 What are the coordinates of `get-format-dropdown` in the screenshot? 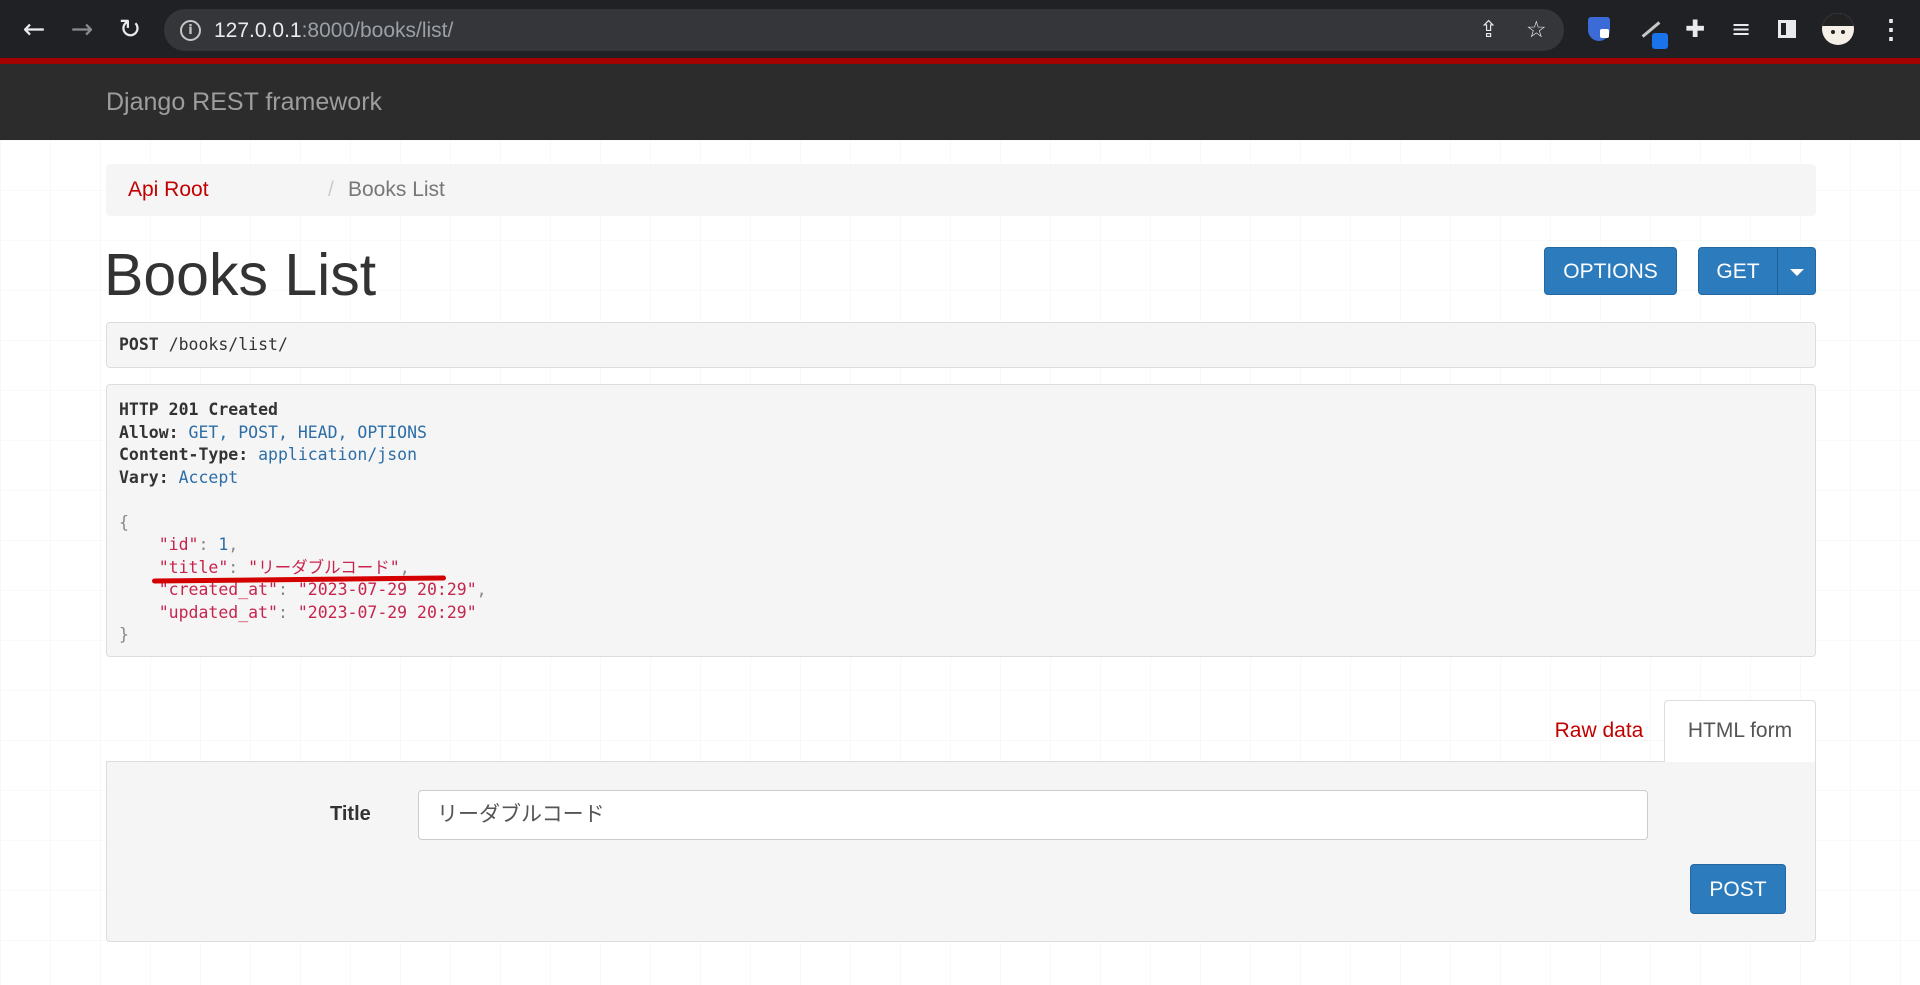 It's located at (1796, 271).